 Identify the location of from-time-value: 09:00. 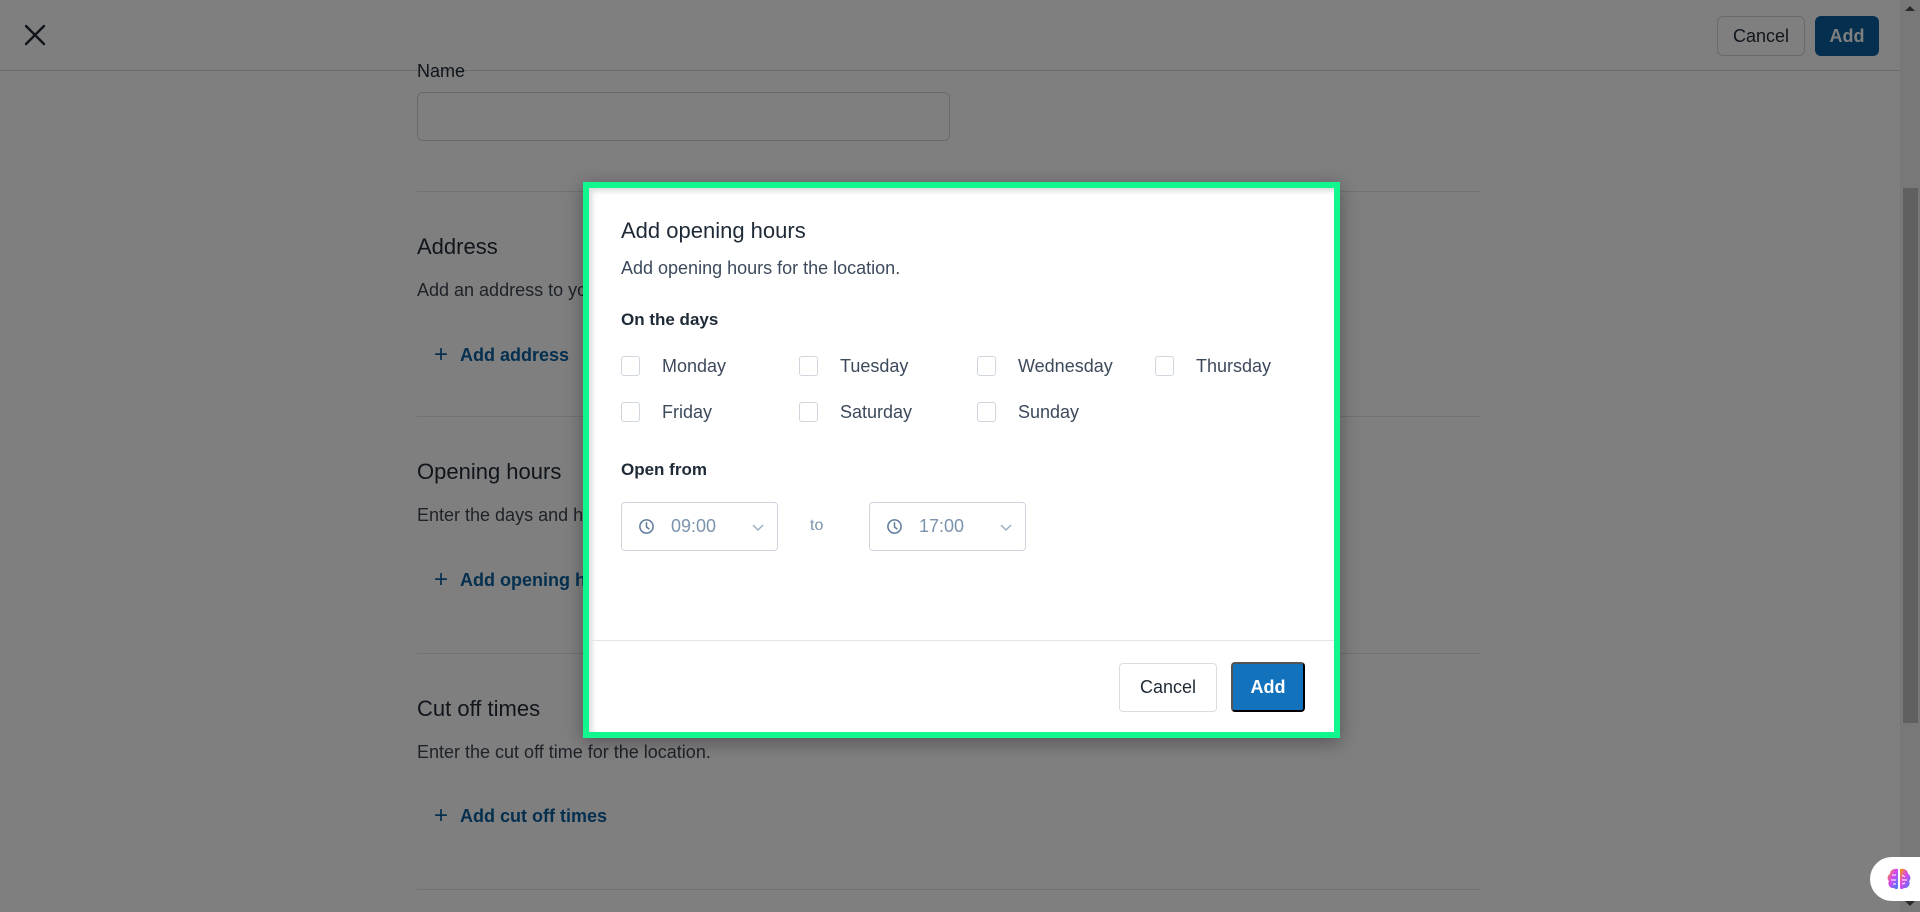
(694, 526).